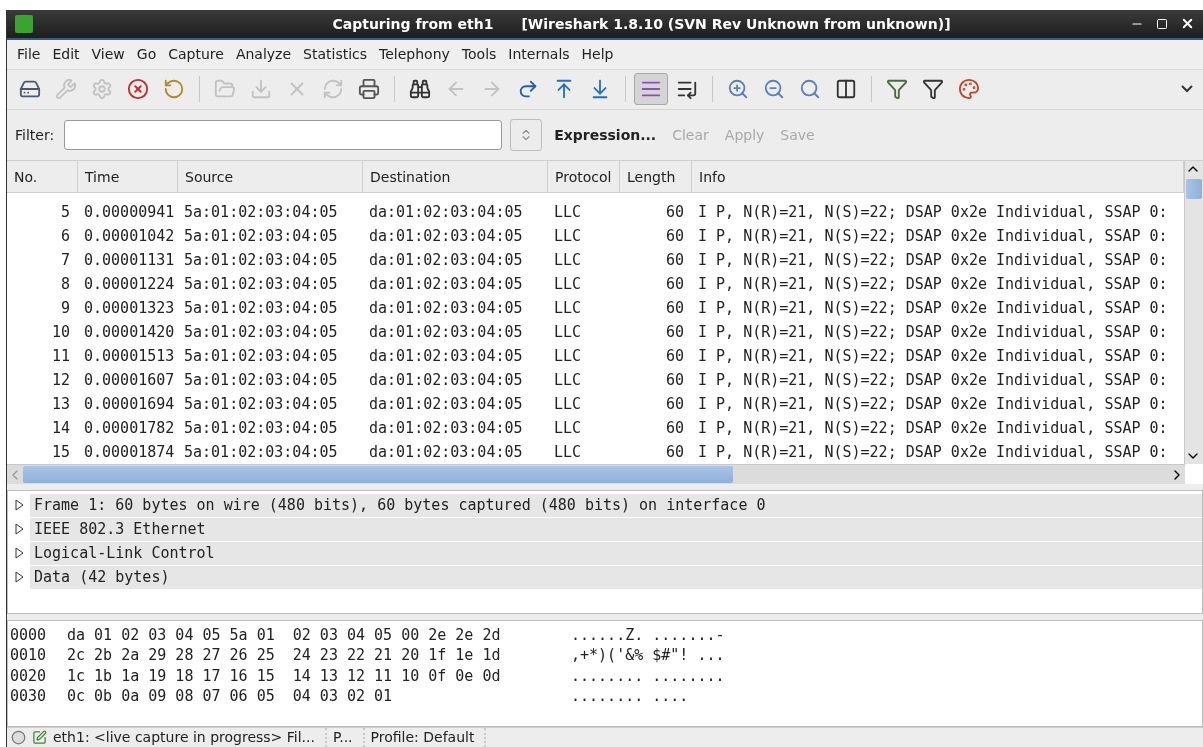 Image resolution: width=1203 pixels, height=747 pixels. What do you see at coordinates (29, 655) in the screenshot?
I see `hex-offset: 0010` at bounding box center [29, 655].